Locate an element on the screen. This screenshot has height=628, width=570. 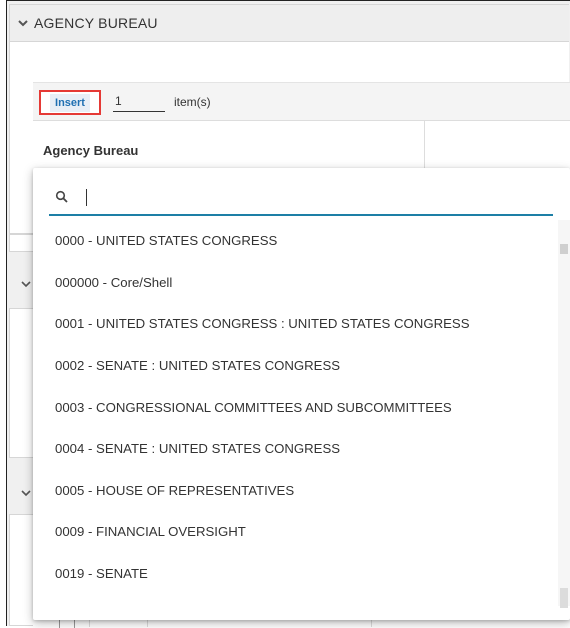
insert-button: Insert is located at coordinates (70, 102).